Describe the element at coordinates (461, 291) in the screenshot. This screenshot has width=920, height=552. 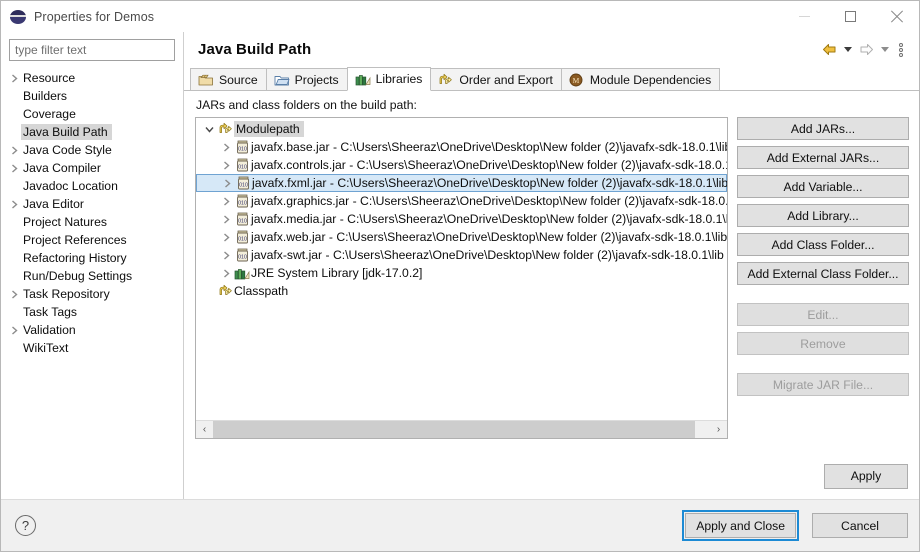
I see `build-path-item: Classpath` at that location.